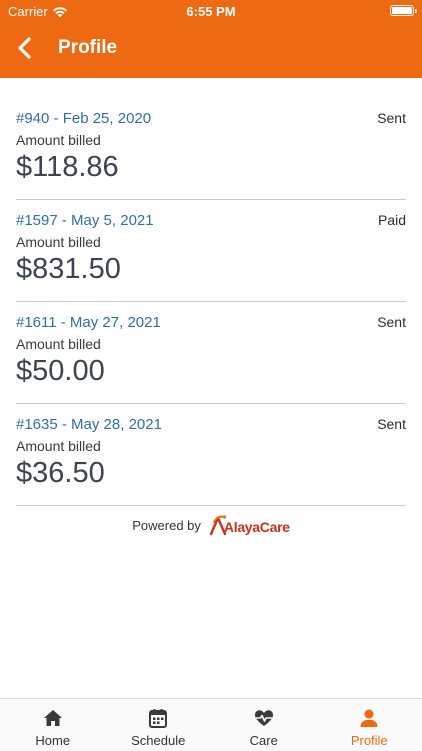 The image size is (422, 751). I want to click on status-bar: Carrier 6:55 PM, so click(211, 11).